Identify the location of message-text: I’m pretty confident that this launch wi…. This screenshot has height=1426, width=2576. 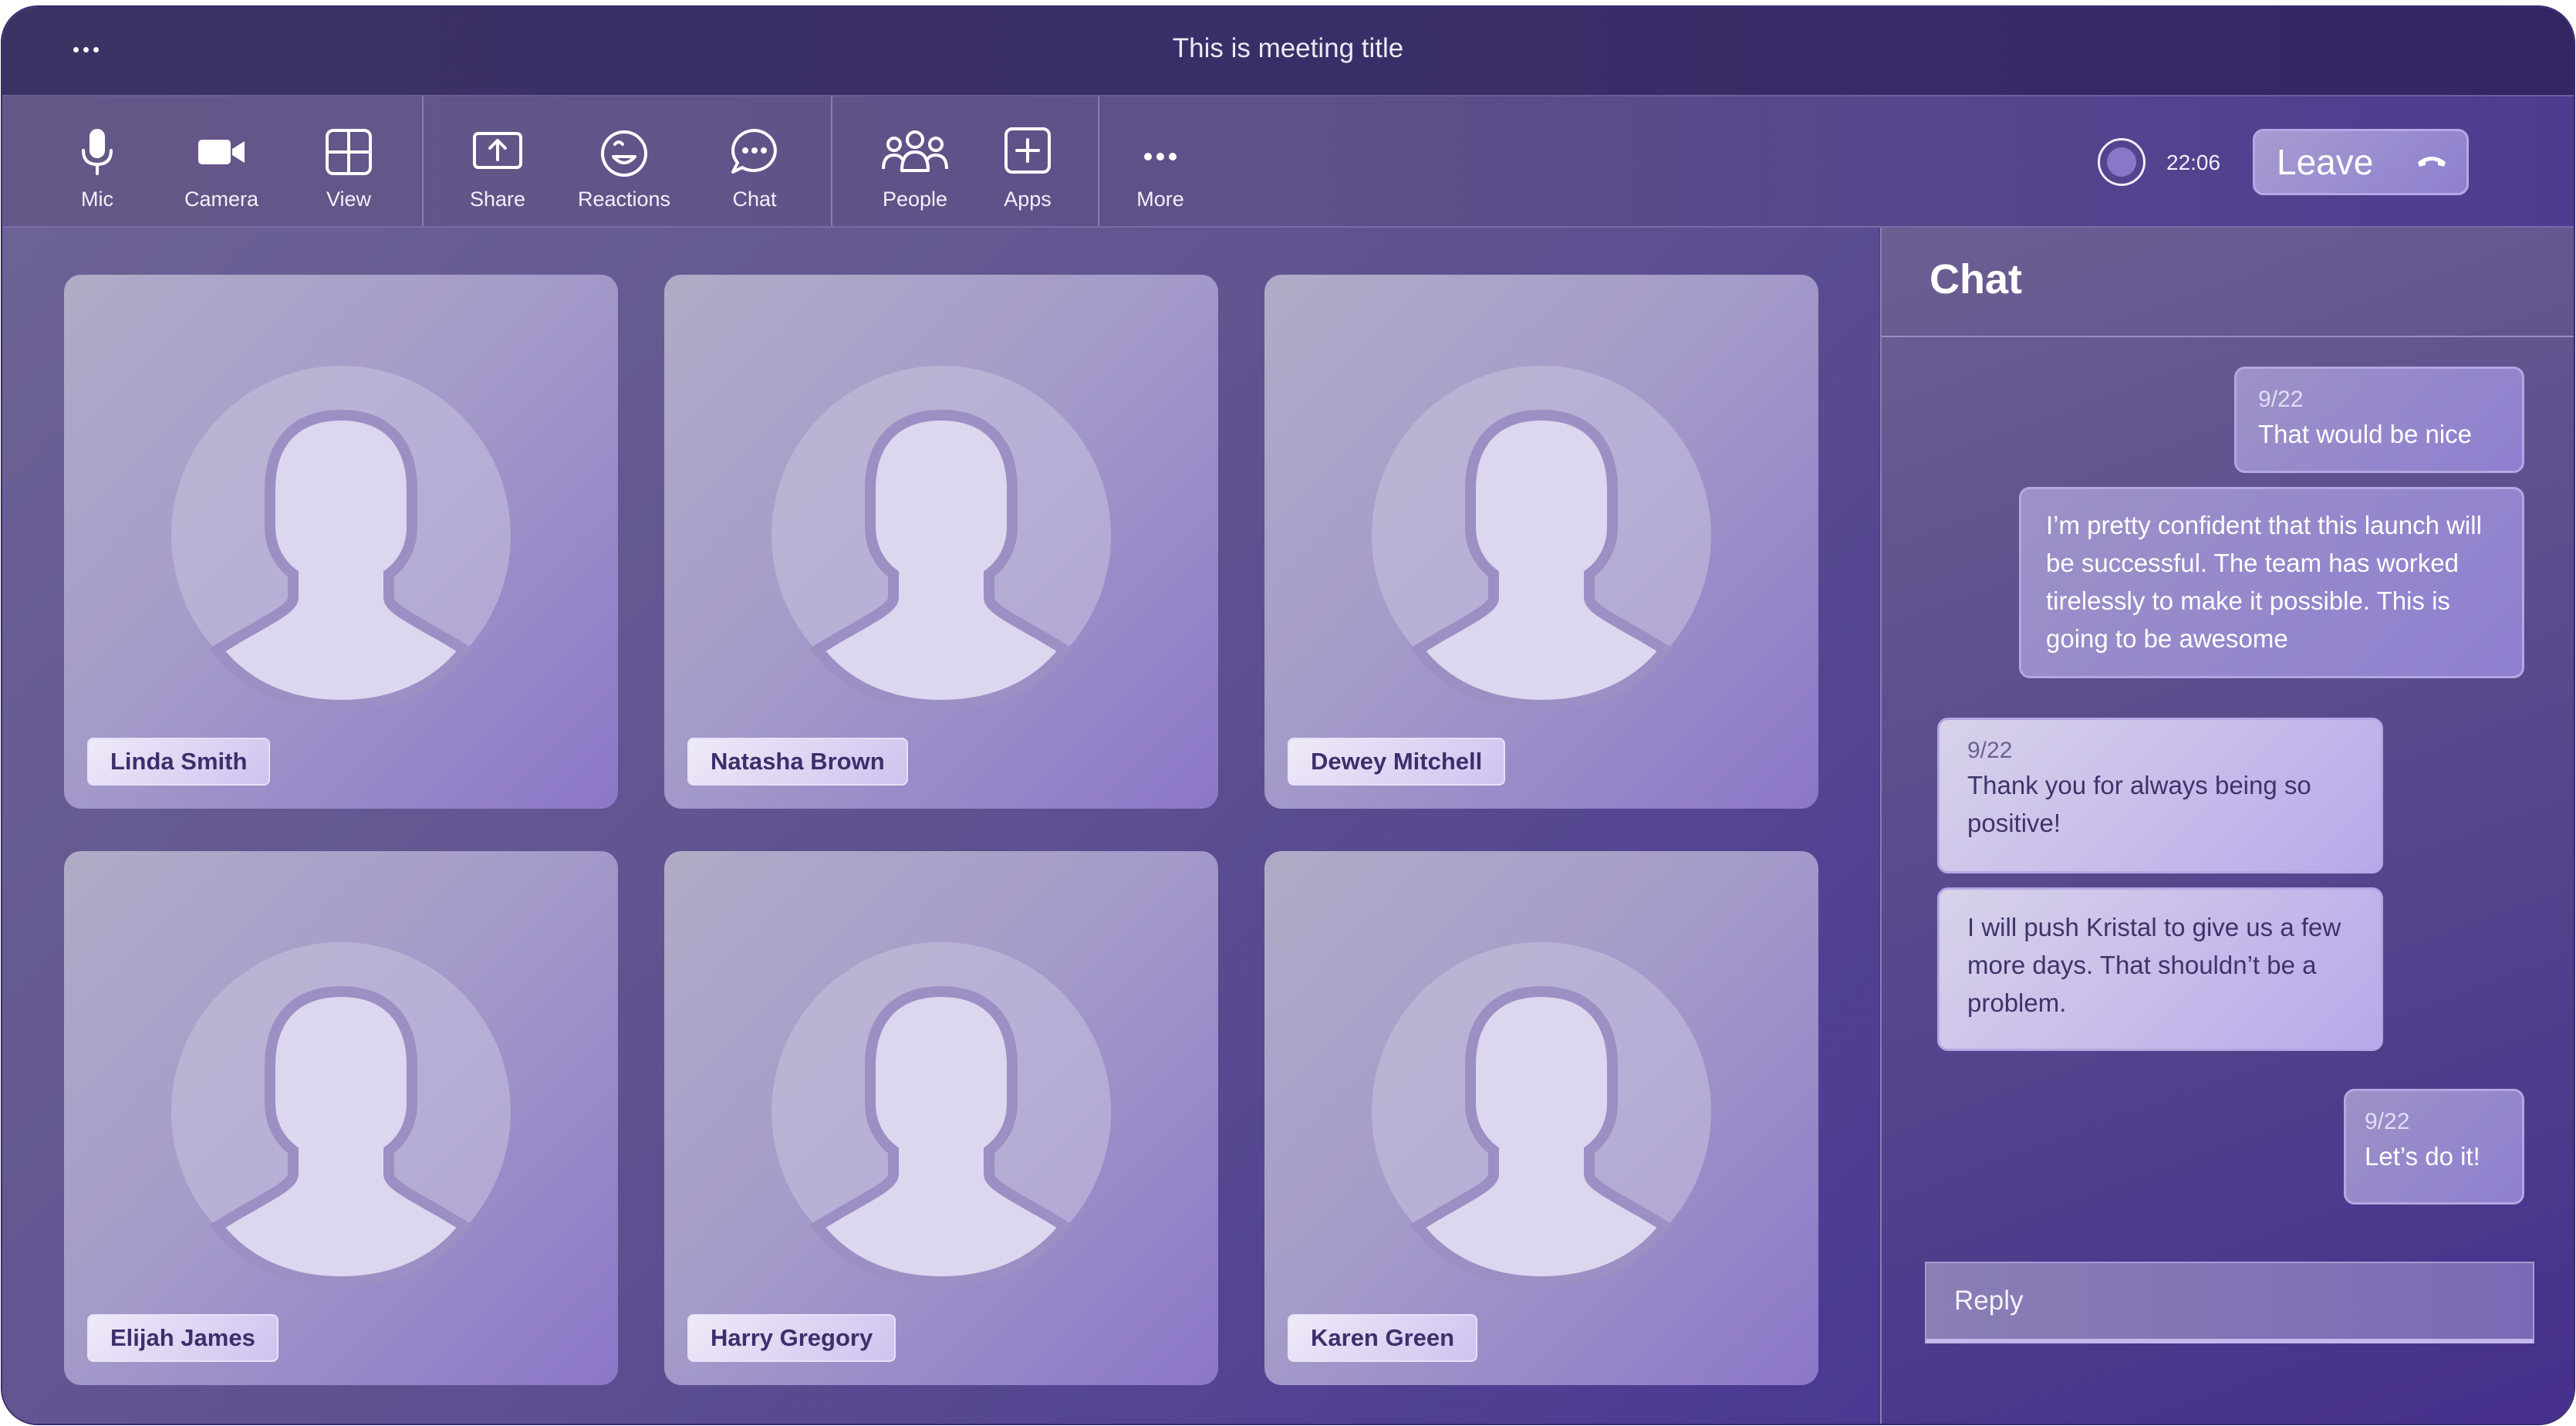
(2264, 582).